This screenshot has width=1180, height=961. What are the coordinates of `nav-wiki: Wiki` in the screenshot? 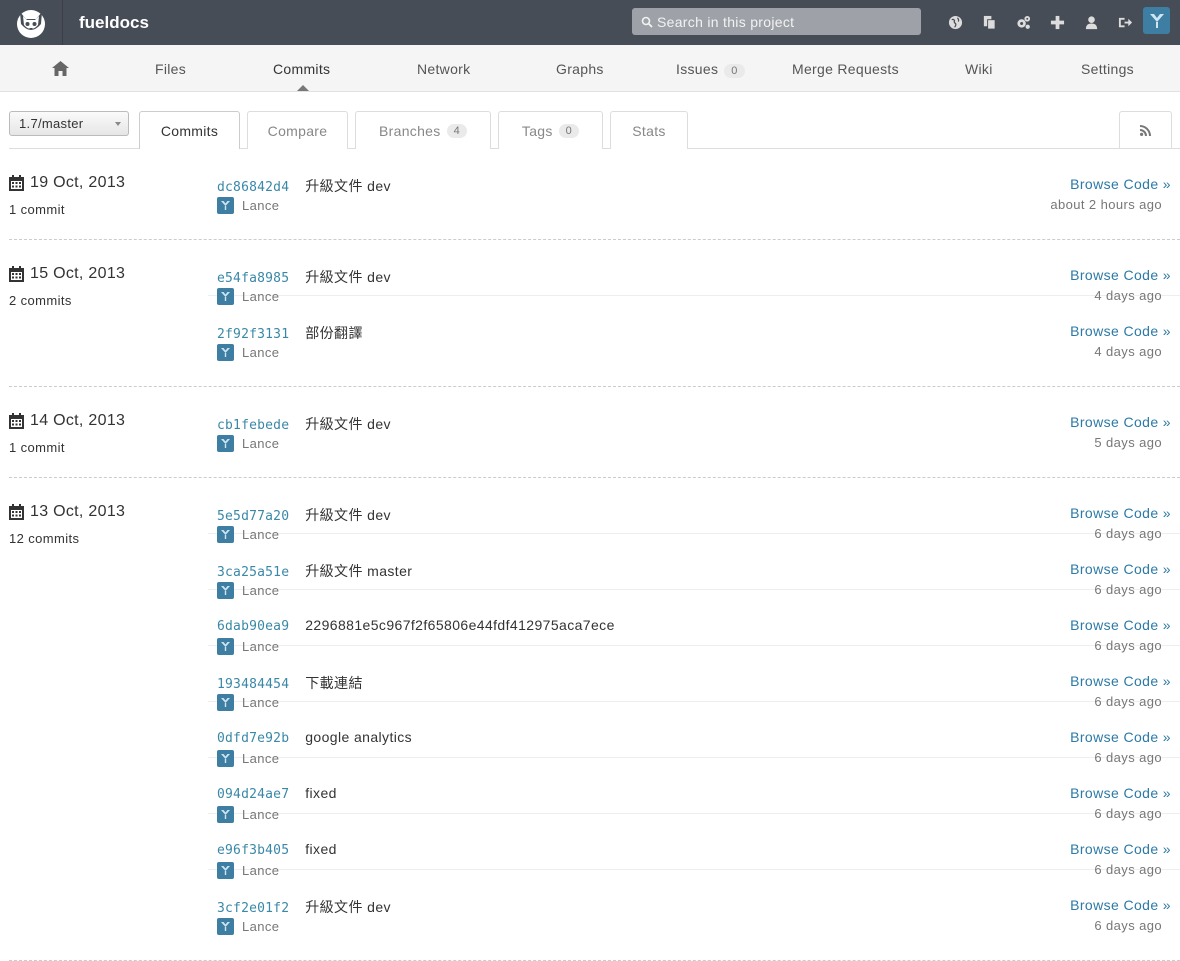 It's located at (979, 69).